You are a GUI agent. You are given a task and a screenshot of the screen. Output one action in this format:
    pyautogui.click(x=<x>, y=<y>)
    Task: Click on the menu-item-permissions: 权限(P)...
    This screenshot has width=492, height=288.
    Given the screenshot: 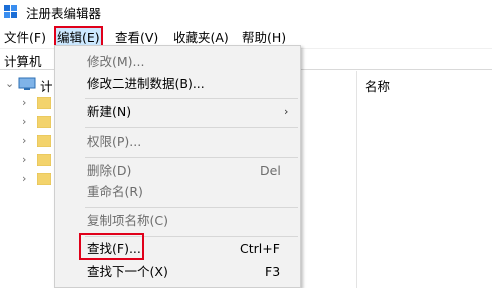 What is the action you would take?
    pyautogui.click(x=177, y=142)
    